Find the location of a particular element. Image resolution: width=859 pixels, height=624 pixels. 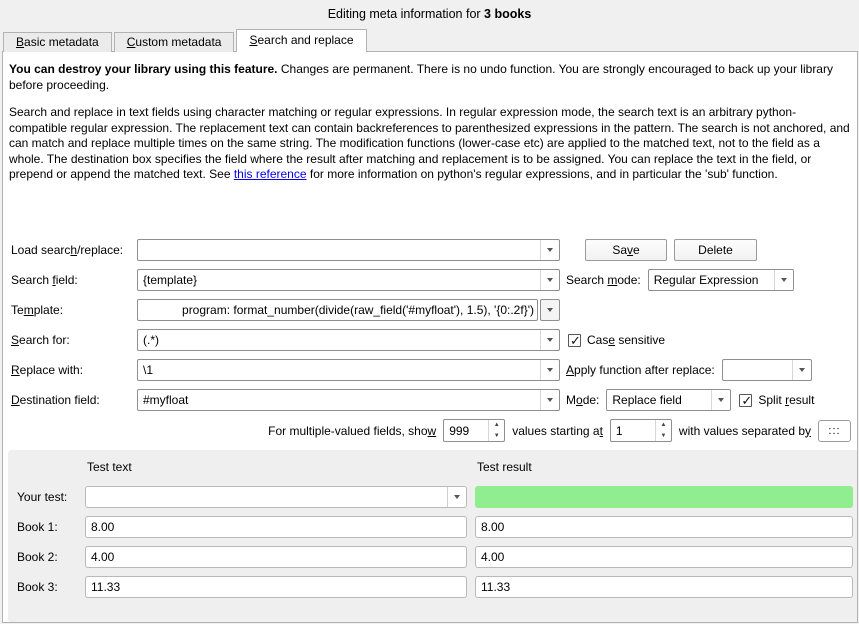

dialog-title-count: 3 books is located at coordinates (508, 14).